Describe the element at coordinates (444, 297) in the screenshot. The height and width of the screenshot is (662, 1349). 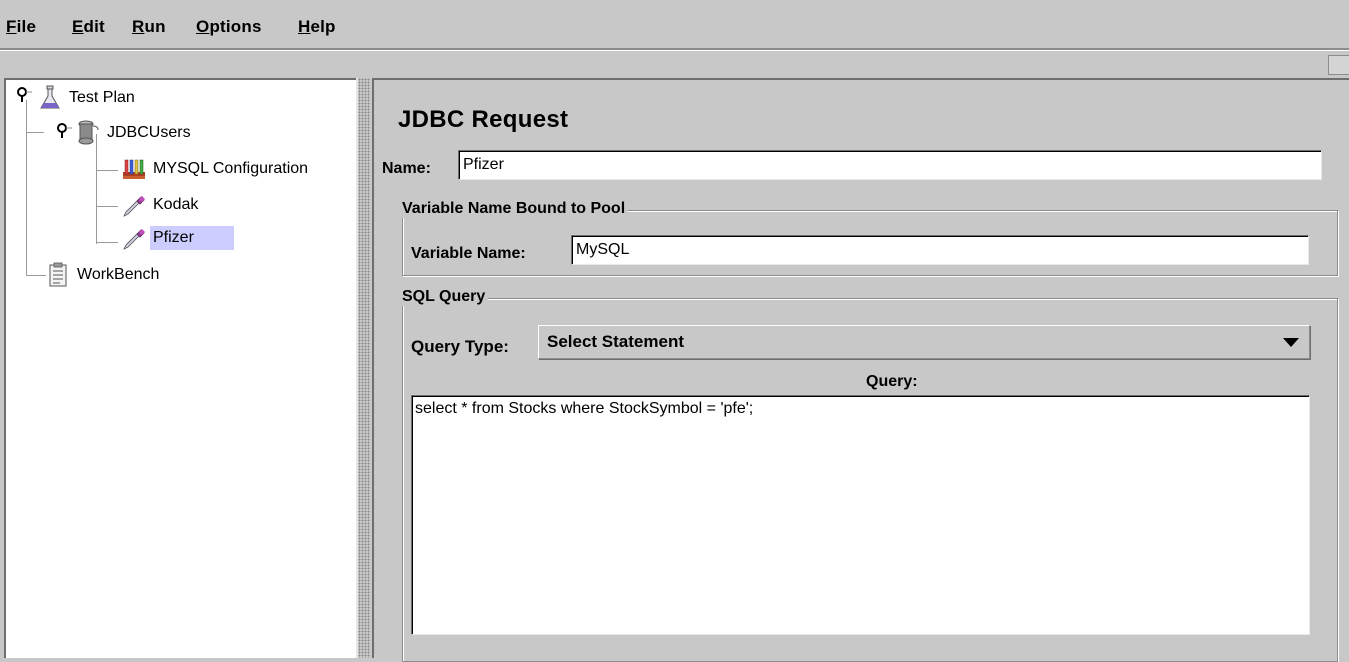
I see `sql-query-legend: SQL Query` at that location.